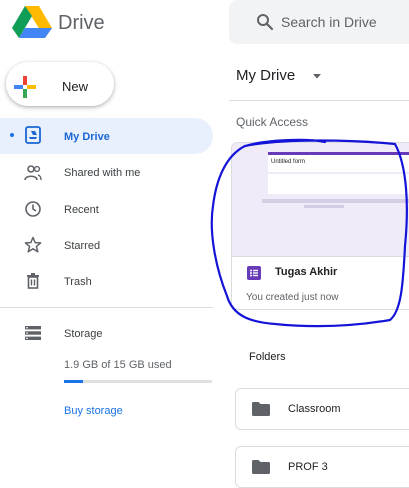 This screenshot has width=409, height=488. I want to click on folder-item-classroom: Classroom, so click(322, 409).